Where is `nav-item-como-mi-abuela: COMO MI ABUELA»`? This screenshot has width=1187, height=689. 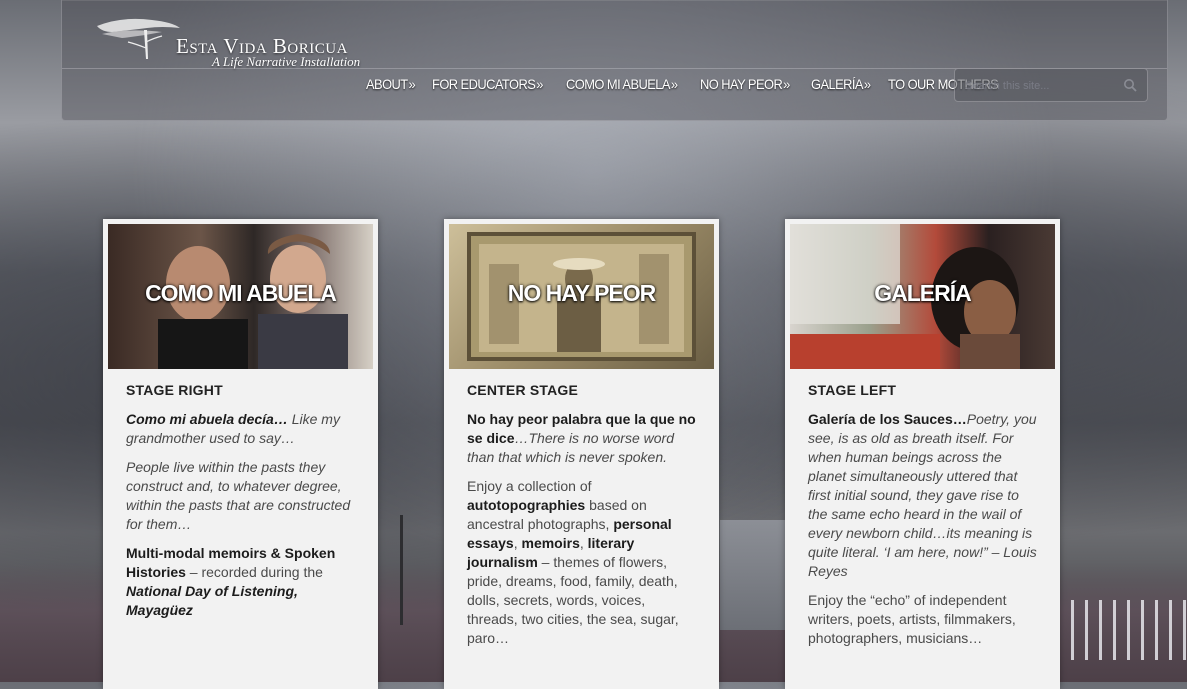
nav-item-como-mi-abuela: COMO MI ABUELA» is located at coordinates (621, 84).